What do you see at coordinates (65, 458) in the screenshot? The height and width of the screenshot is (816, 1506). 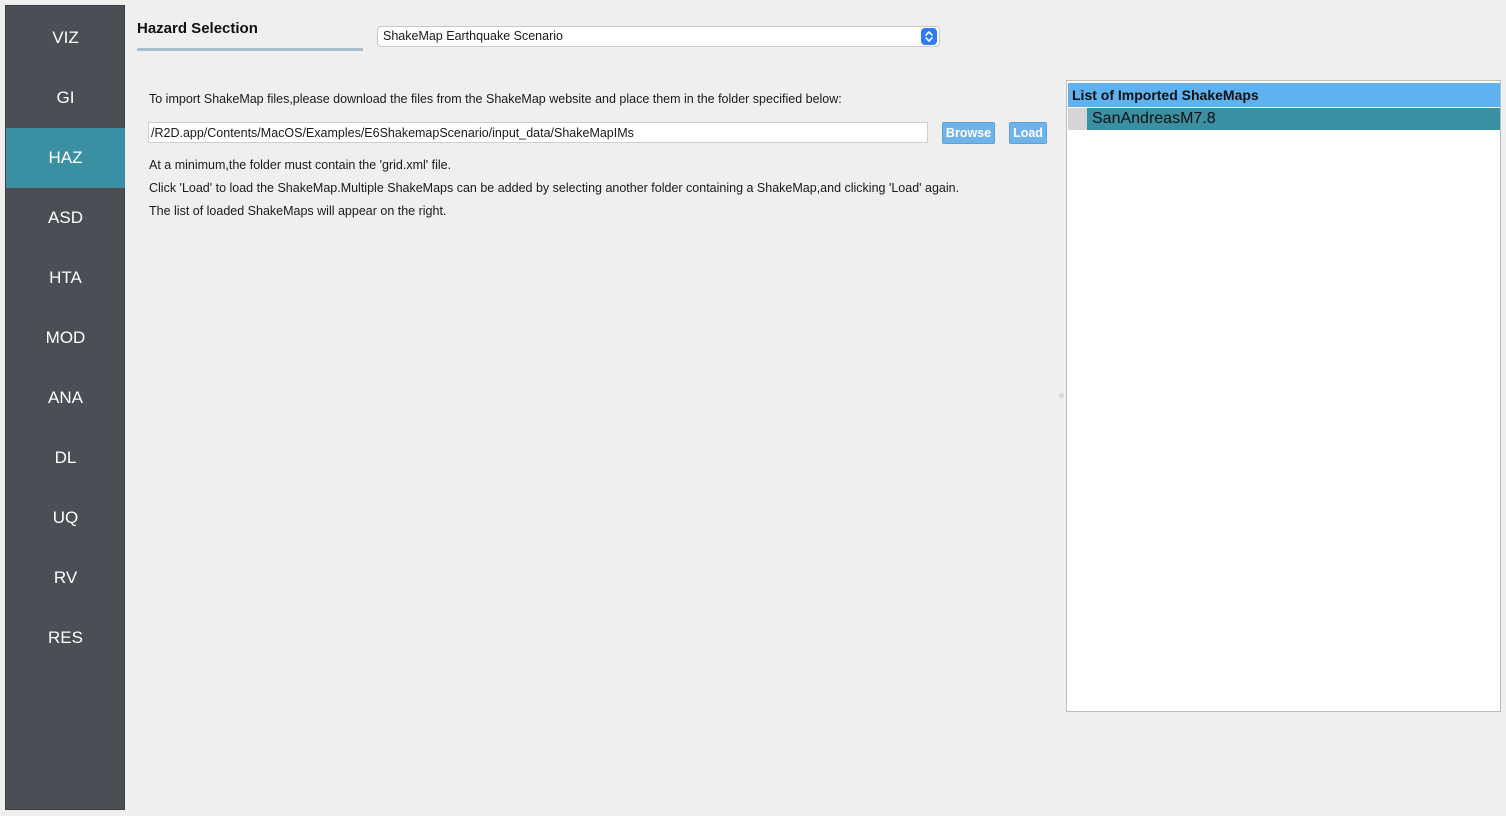 I see `sidebar-item-dl: DL` at bounding box center [65, 458].